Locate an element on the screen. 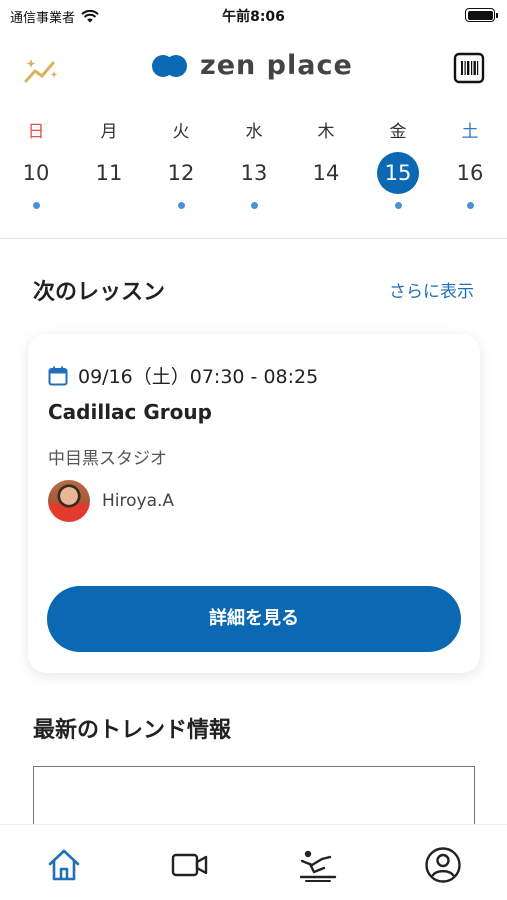  trend-button is located at coordinates (41, 70).